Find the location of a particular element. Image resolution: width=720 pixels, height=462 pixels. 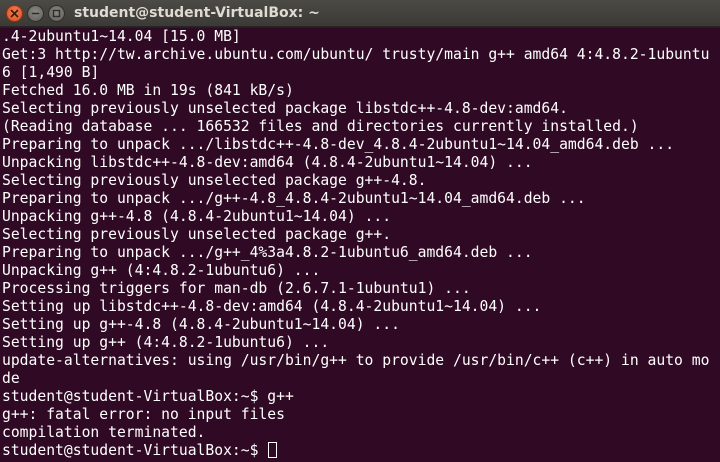

terminal-line: student@student-VirtualBox:~$ g++ is located at coordinates (148, 396).